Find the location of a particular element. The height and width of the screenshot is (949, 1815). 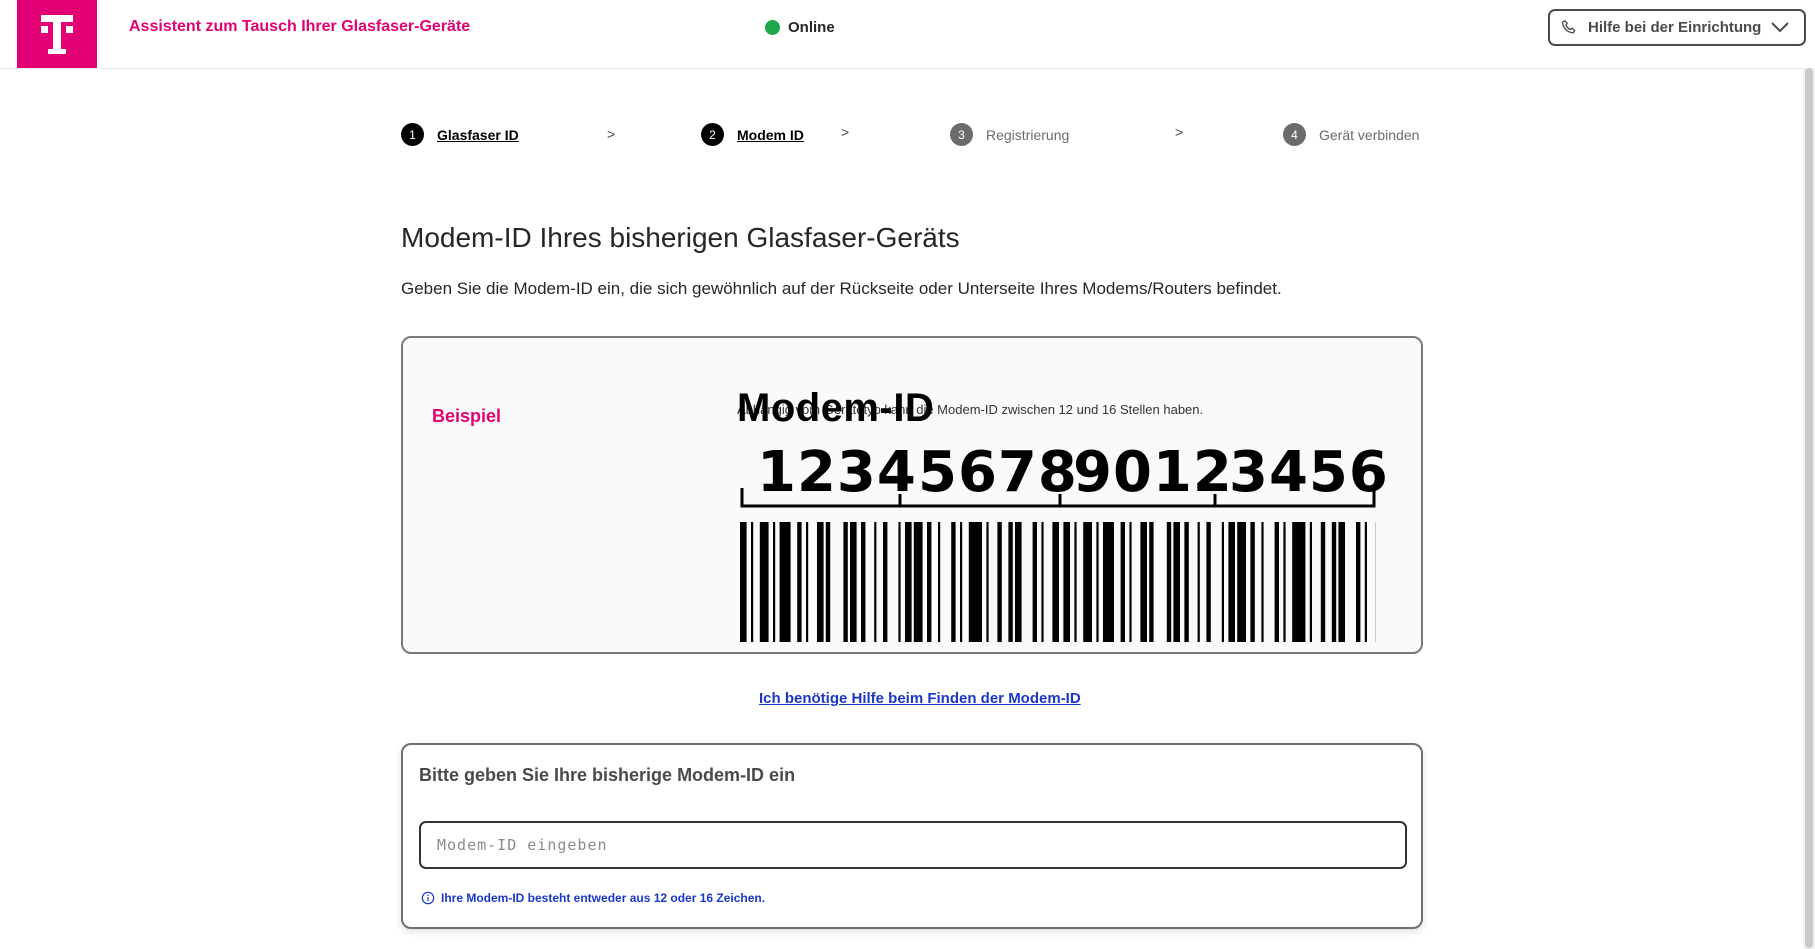

step-geraet-verbinden: 4 Gerät verbinden is located at coordinates (1351, 134).